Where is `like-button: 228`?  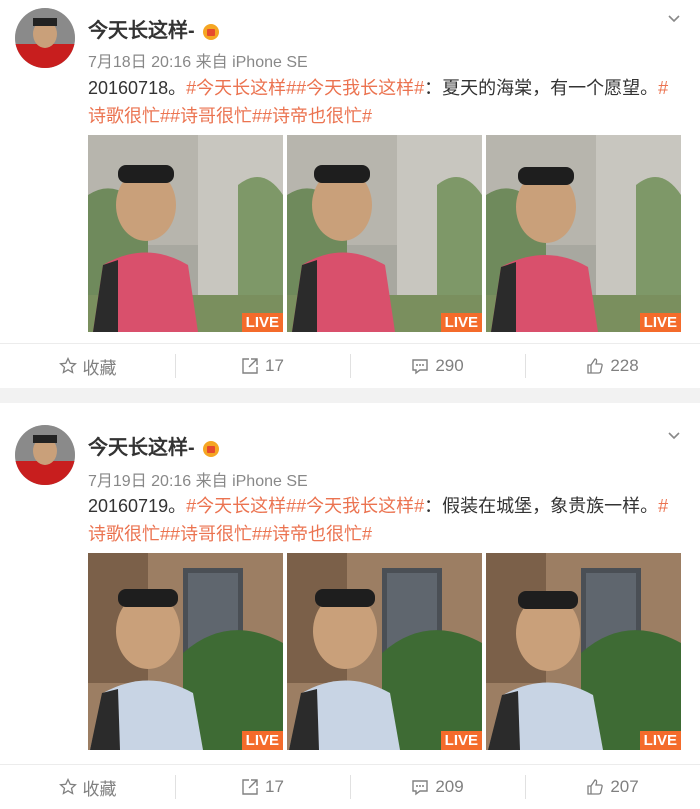 like-button: 228 is located at coordinates (612, 366).